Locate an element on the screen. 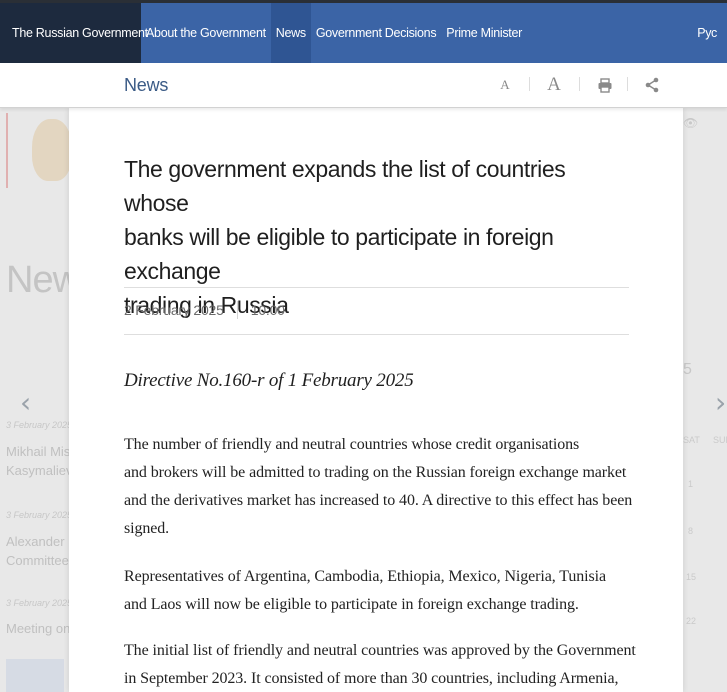 Image resolution: width=727 pixels, height=692 pixels. nav-item-news: News is located at coordinates (290, 33).